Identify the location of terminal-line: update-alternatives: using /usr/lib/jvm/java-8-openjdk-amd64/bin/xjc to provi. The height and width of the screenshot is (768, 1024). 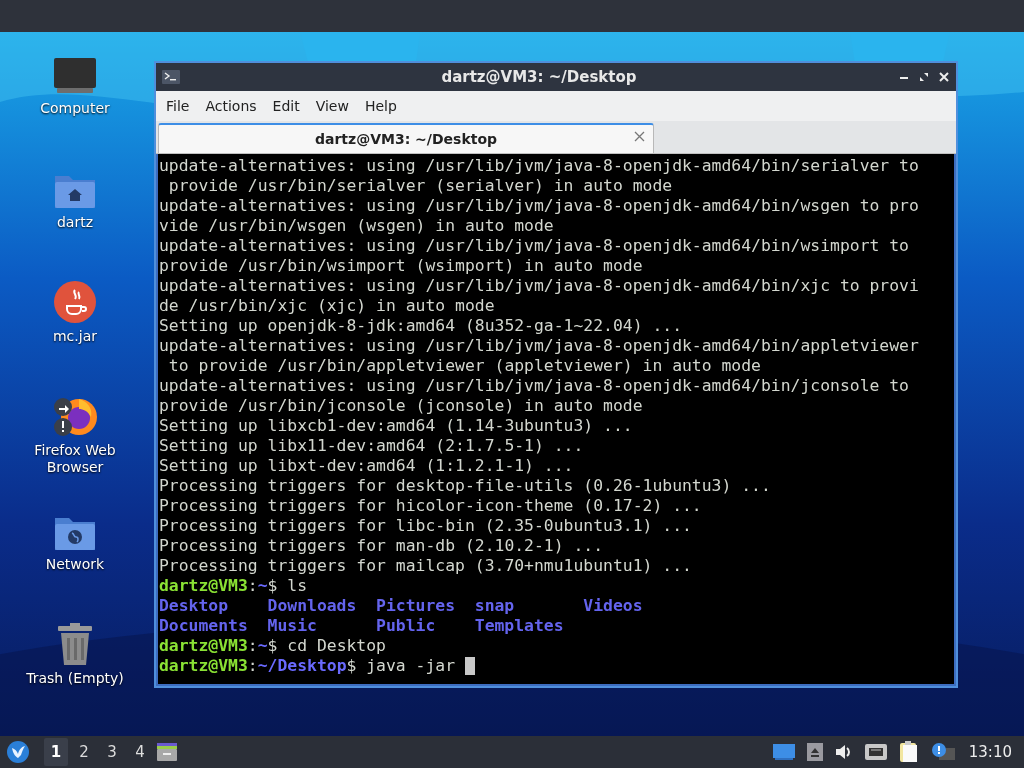
(539, 286).